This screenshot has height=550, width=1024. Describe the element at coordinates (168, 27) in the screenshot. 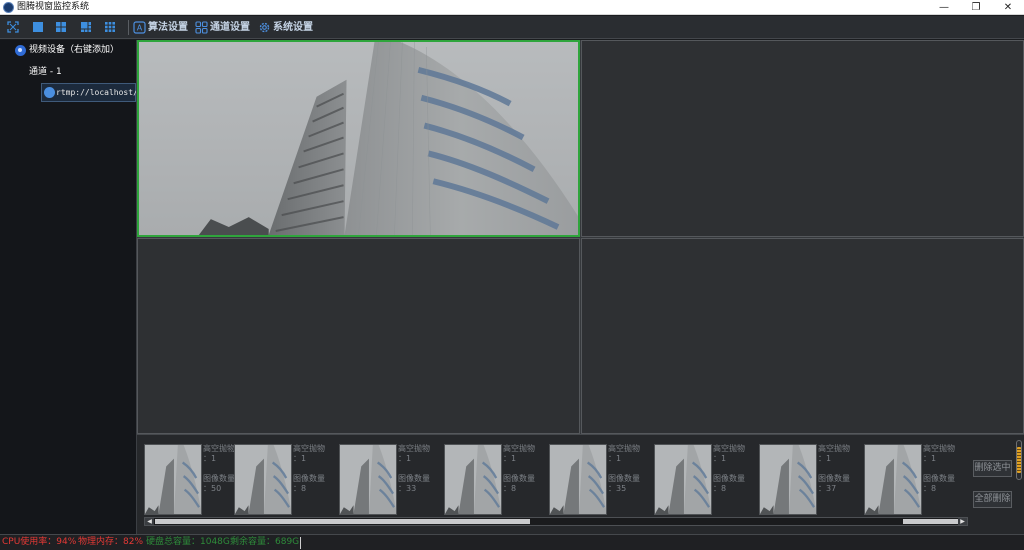

I see `menu-algorithm-settings-label: 算法设置` at that location.